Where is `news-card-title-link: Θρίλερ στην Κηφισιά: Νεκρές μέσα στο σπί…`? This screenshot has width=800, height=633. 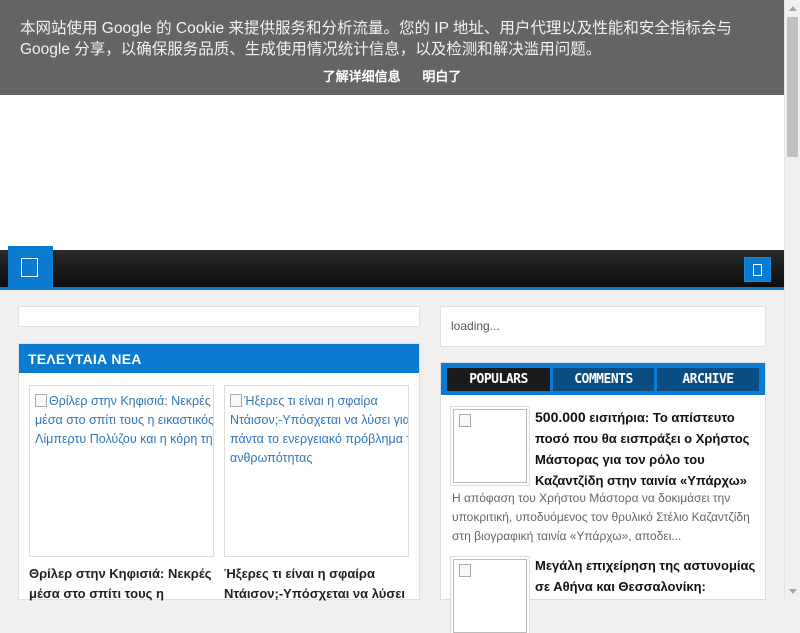 news-card-title-link: Θρίλερ στην Κηφισιά: Νεκρές μέσα στο σπί… is located at coordinates (124, 584).